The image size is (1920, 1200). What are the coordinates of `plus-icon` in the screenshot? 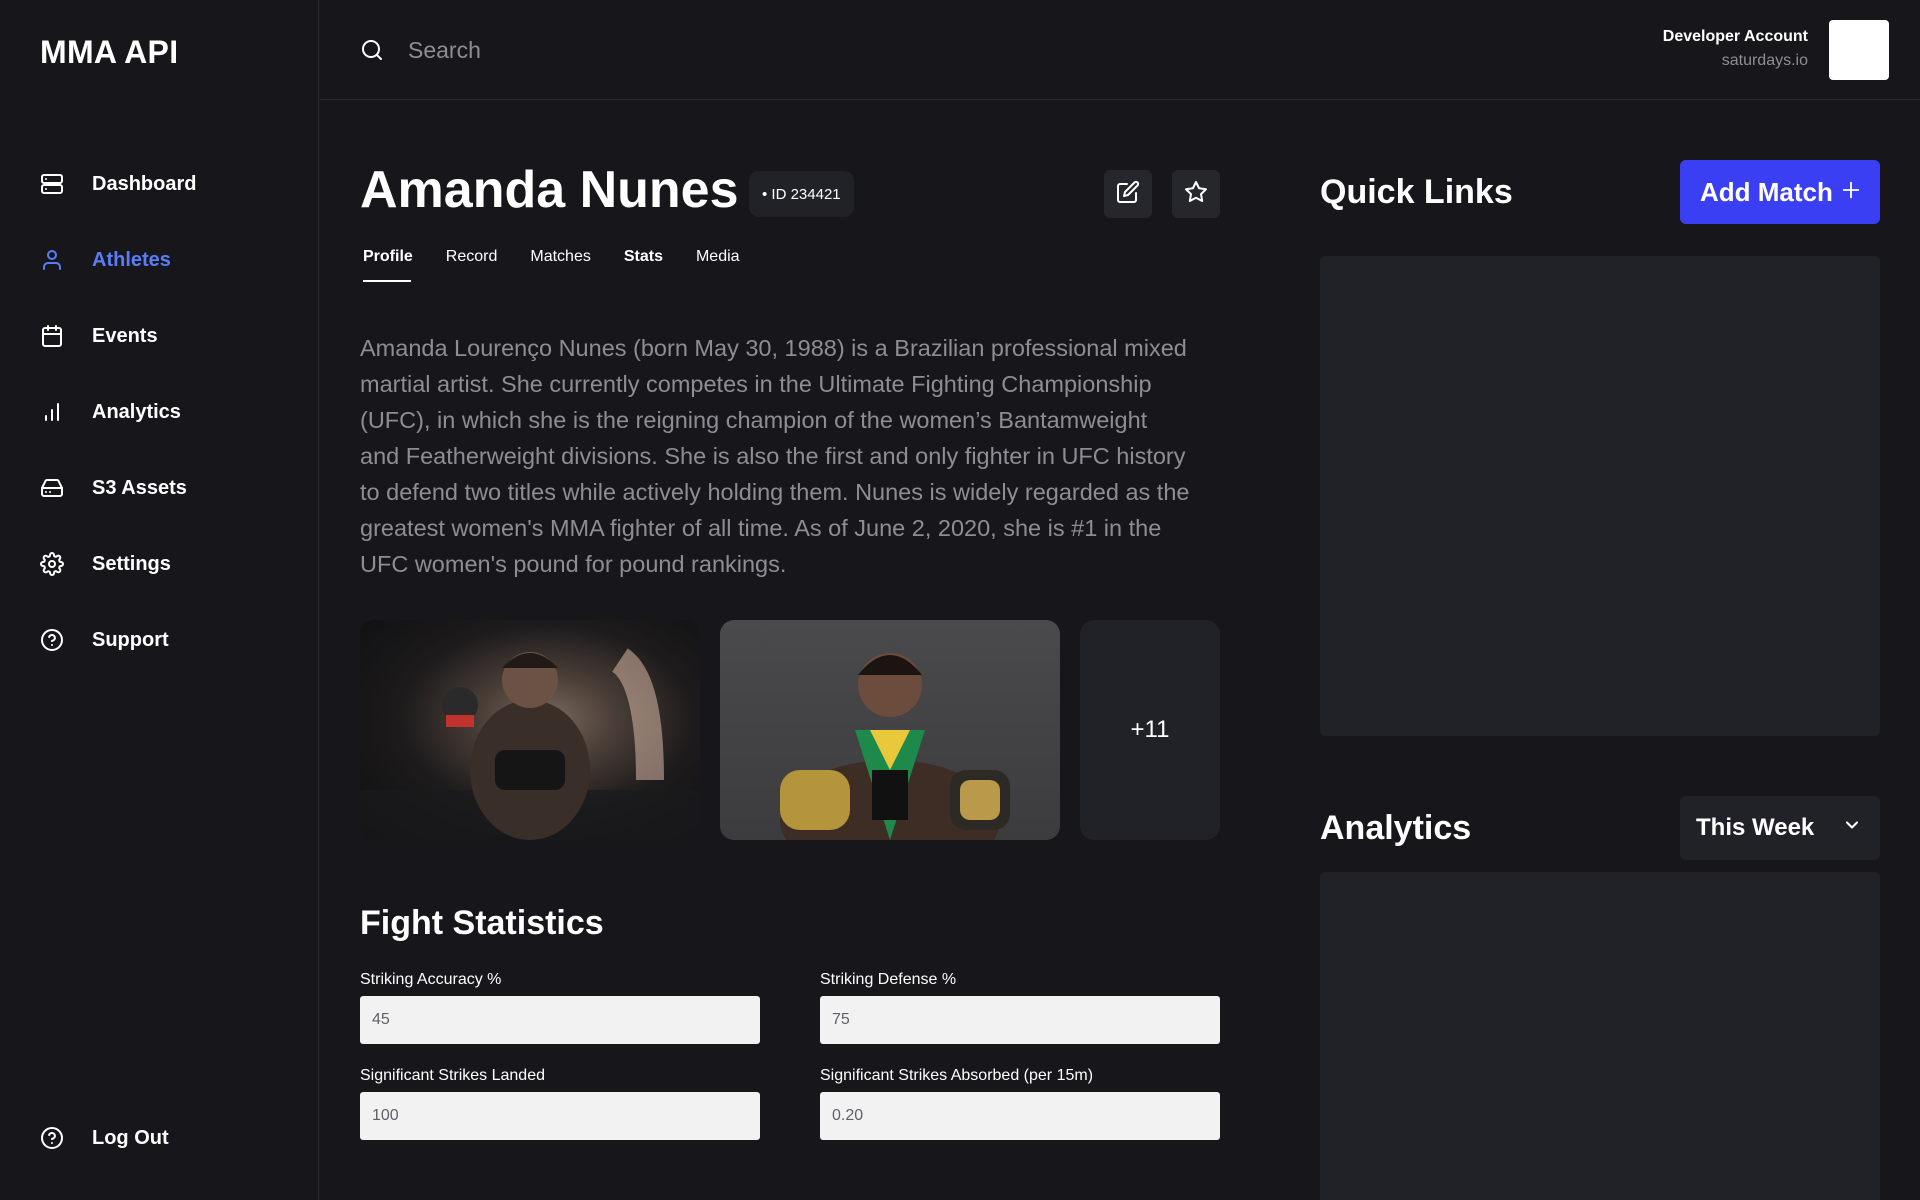 It's located at (1851, 192).